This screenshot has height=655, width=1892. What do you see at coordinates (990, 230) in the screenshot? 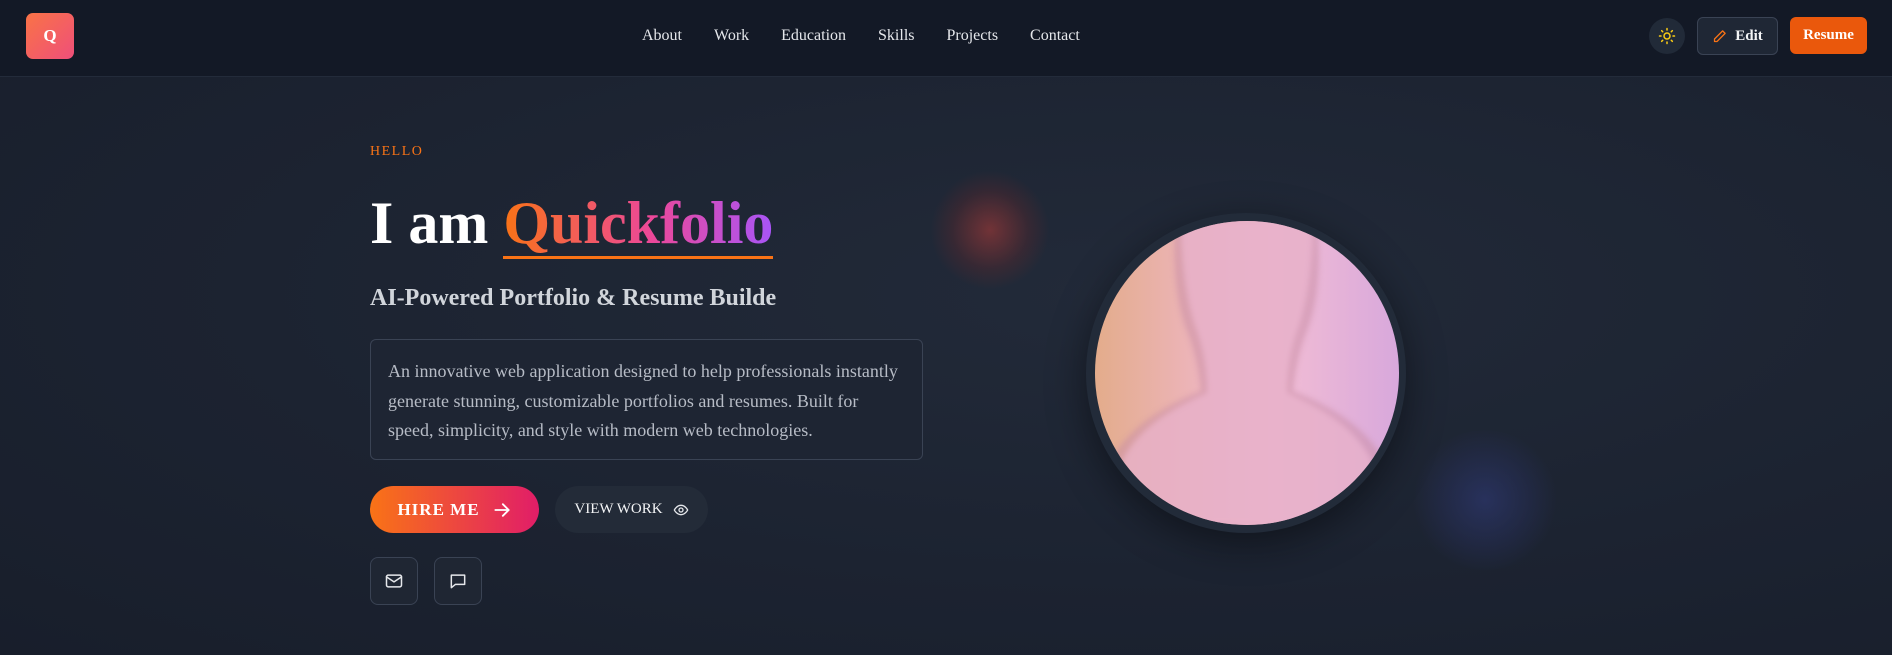
I see `decorative-glow-red` at bounding box center [990, 230].